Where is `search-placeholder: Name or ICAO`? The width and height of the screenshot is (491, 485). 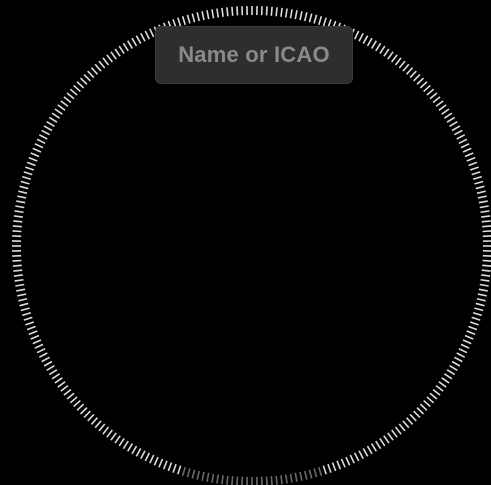
search-placeholder: Name or ICAO is located at coordinates (254, 54).